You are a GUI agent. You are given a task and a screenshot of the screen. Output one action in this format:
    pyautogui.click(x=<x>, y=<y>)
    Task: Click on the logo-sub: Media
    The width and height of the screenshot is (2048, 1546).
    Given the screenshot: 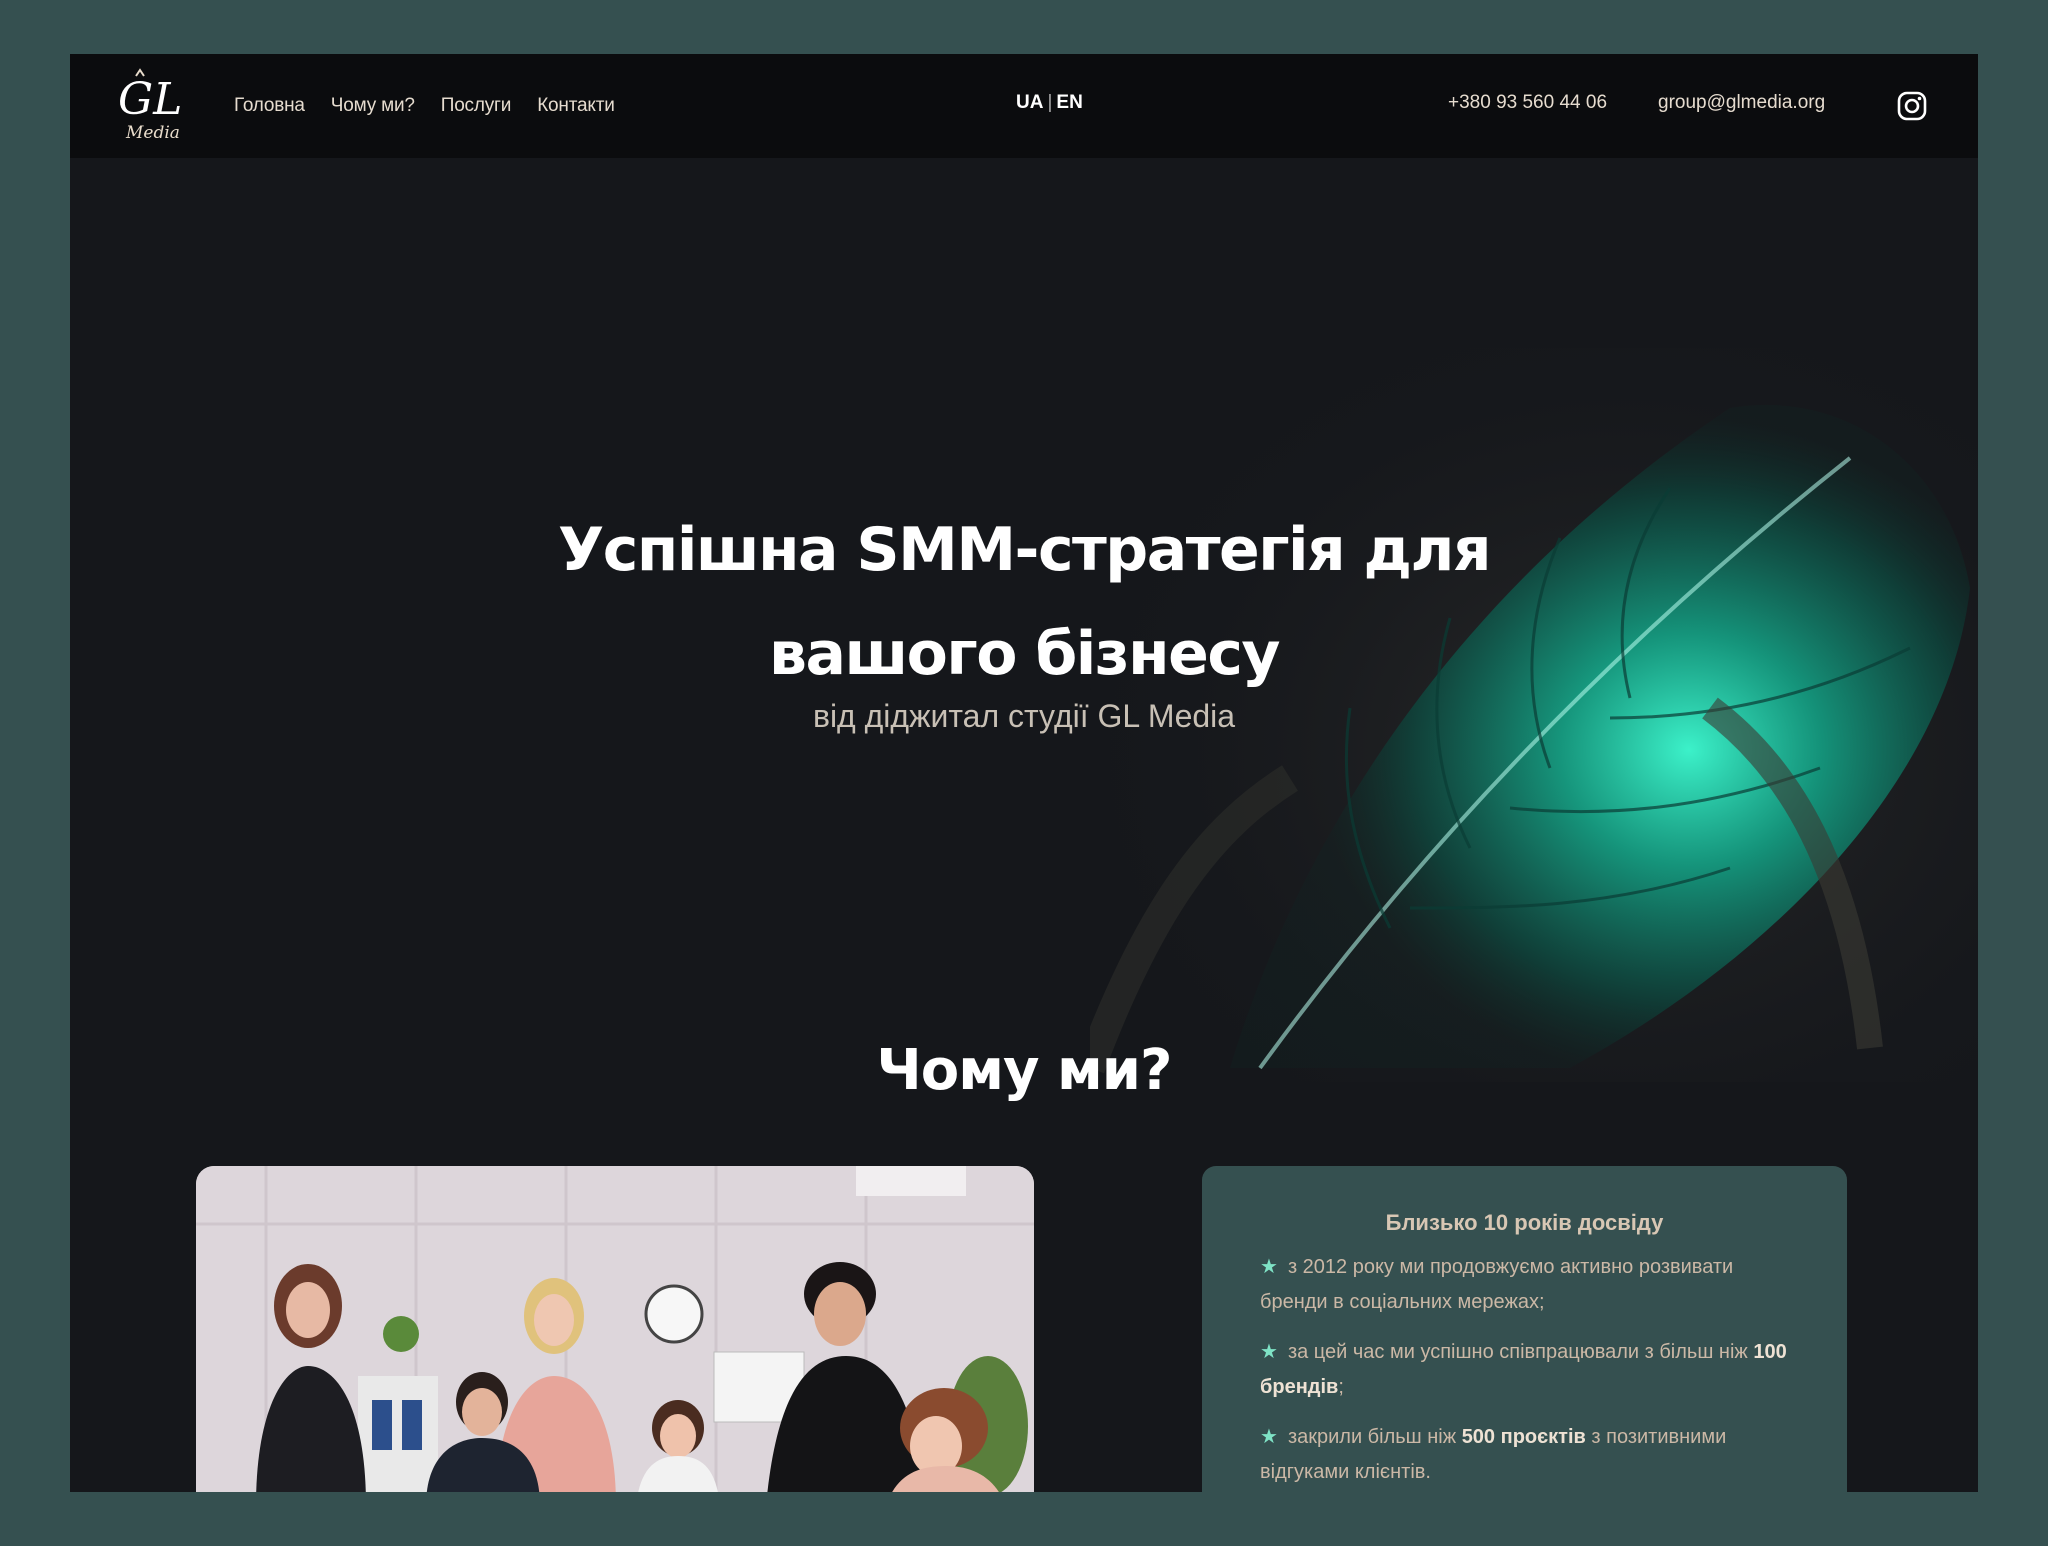 What is the action you would take?
    pyautogui.click(x=152, y=133)
    